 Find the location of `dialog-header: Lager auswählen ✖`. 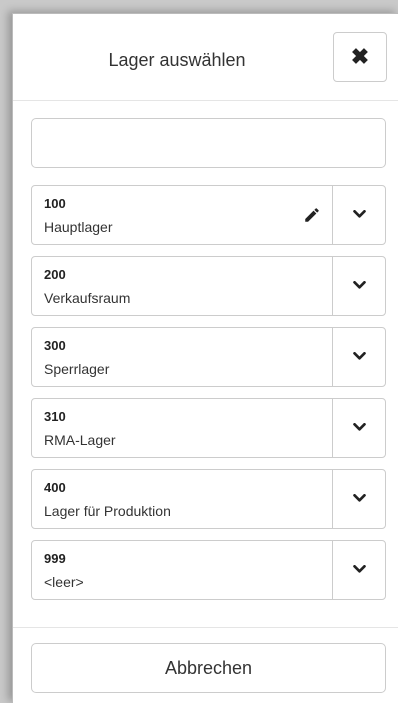

dialog-header: Lager auswählen ✖ is located at coordinates (205, 57).